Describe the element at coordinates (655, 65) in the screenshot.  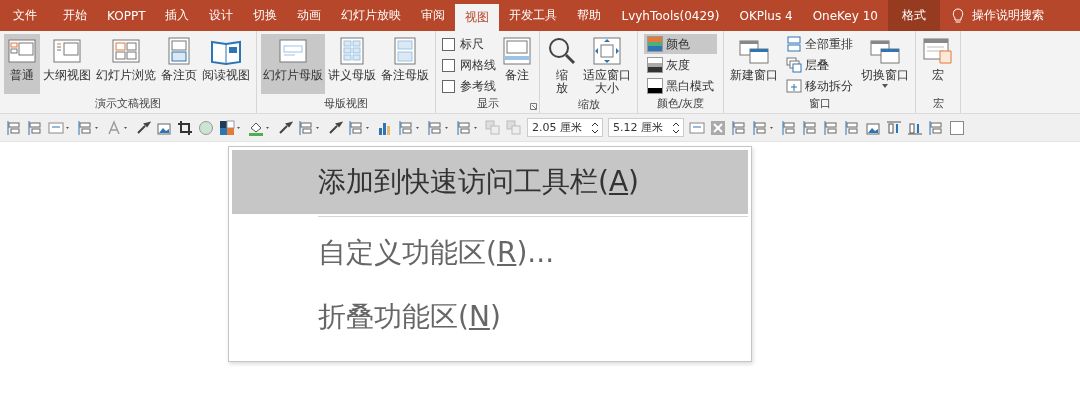
I see `shades-swatch-icon` at that location.